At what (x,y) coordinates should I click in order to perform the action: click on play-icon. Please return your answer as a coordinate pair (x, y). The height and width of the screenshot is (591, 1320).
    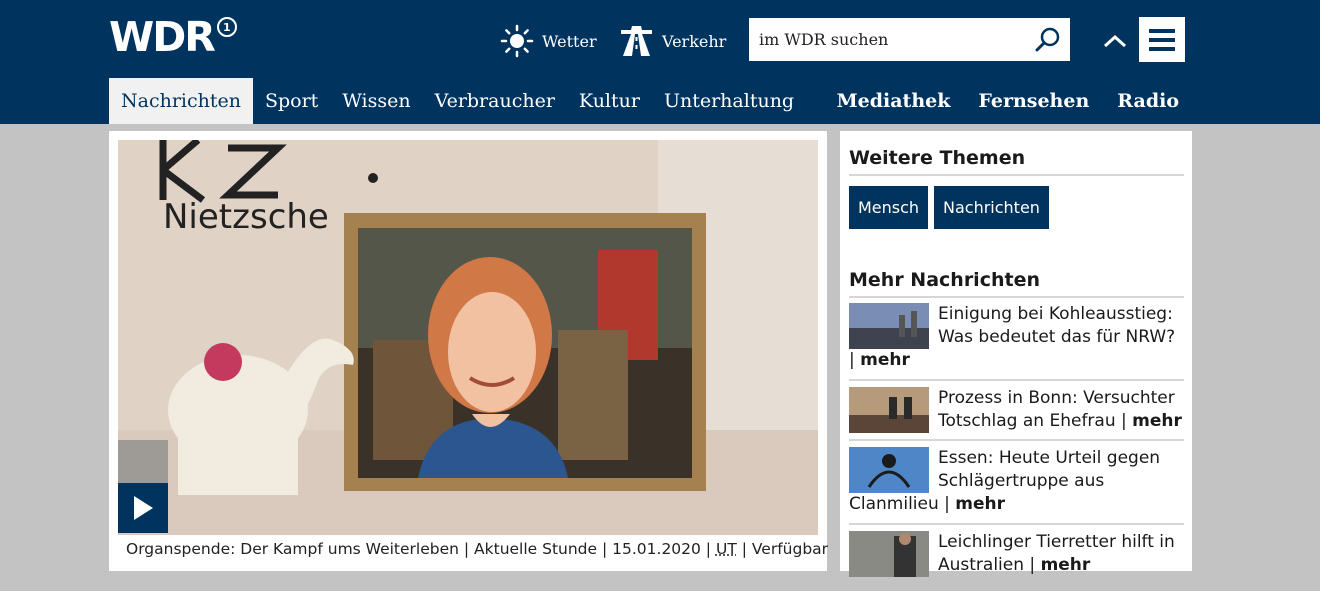
    Looking at the image, I should click on (143, 508).